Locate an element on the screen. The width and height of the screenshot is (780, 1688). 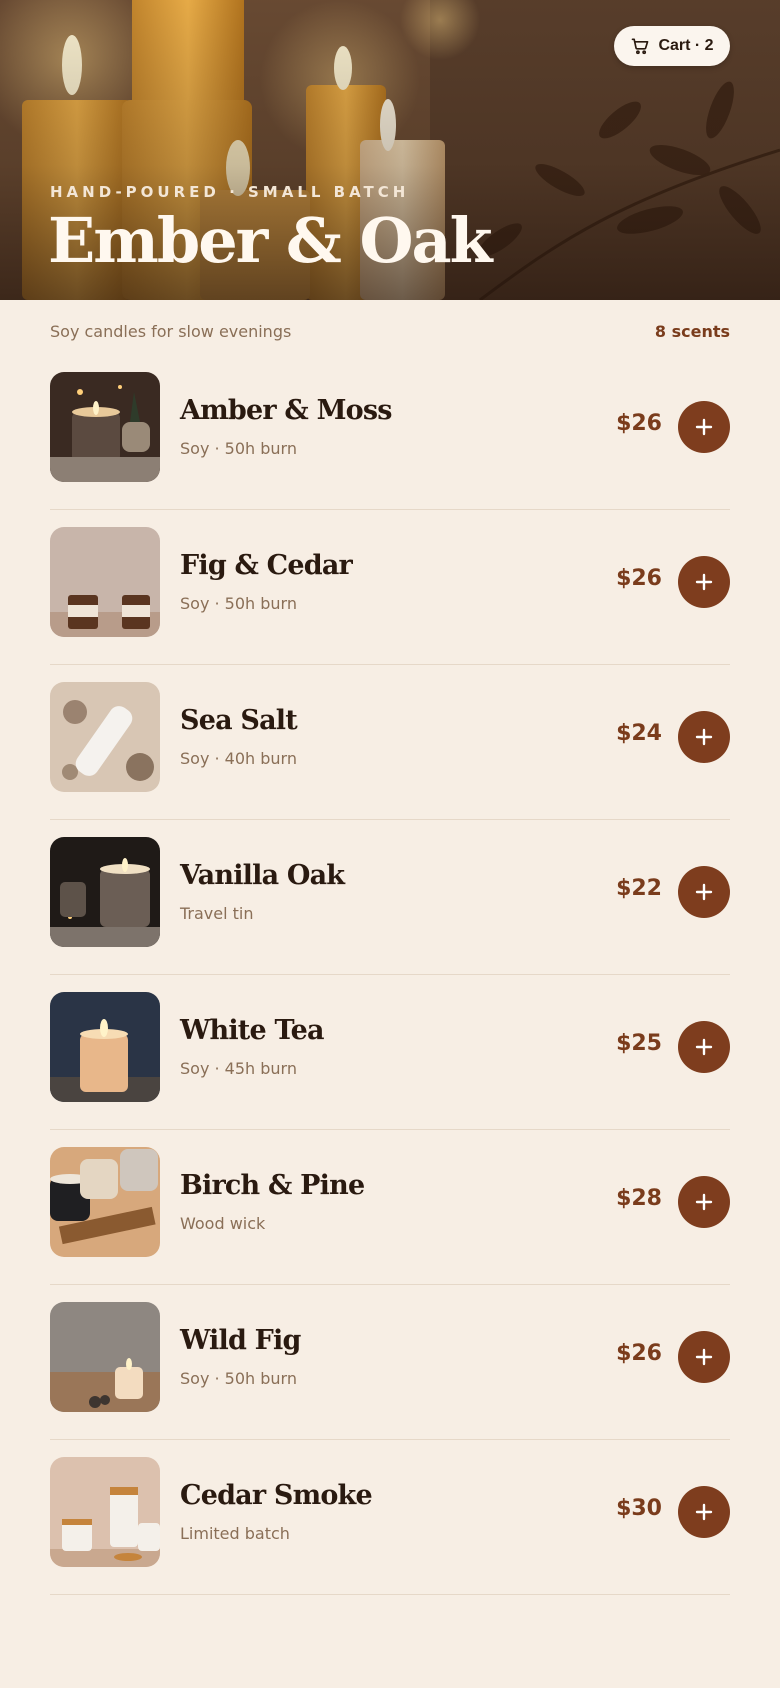
scent-count: 8 scents is located at coordinates (692, 331).